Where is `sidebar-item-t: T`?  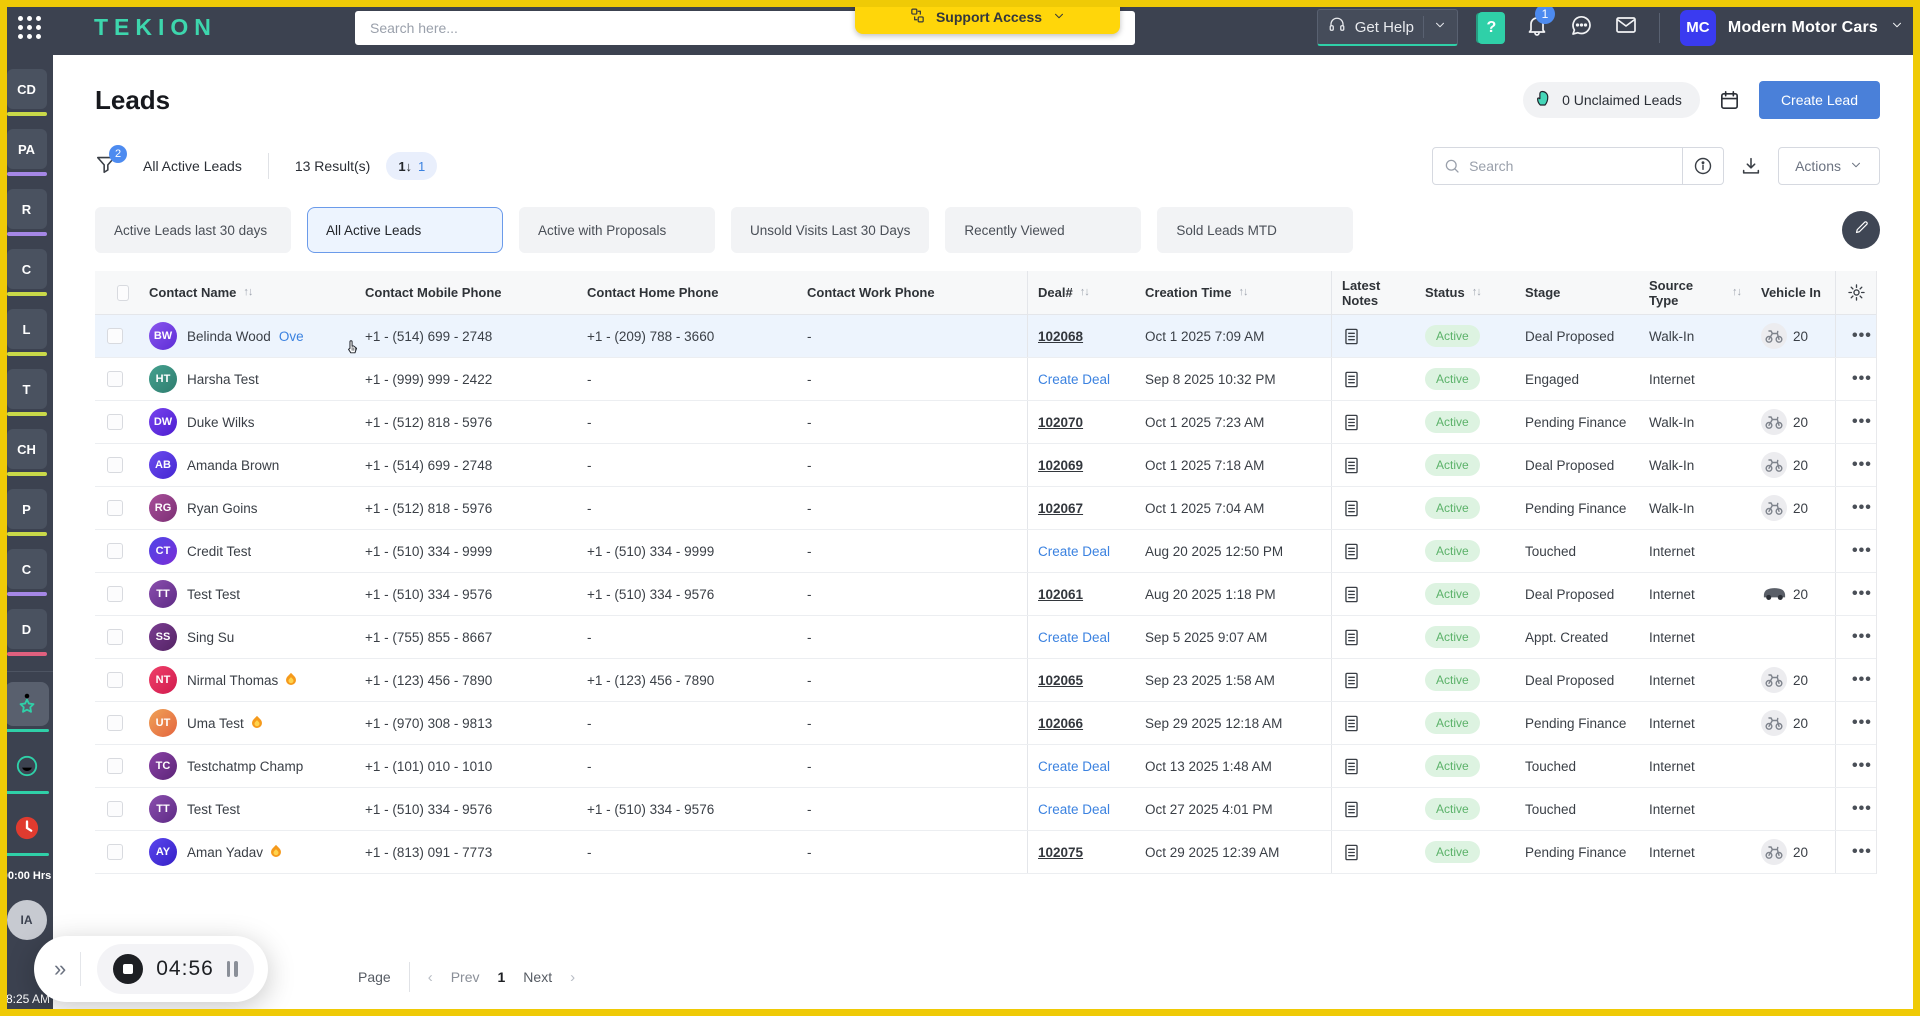 sidebar-item-t: T is located at coordinates (26, 392).